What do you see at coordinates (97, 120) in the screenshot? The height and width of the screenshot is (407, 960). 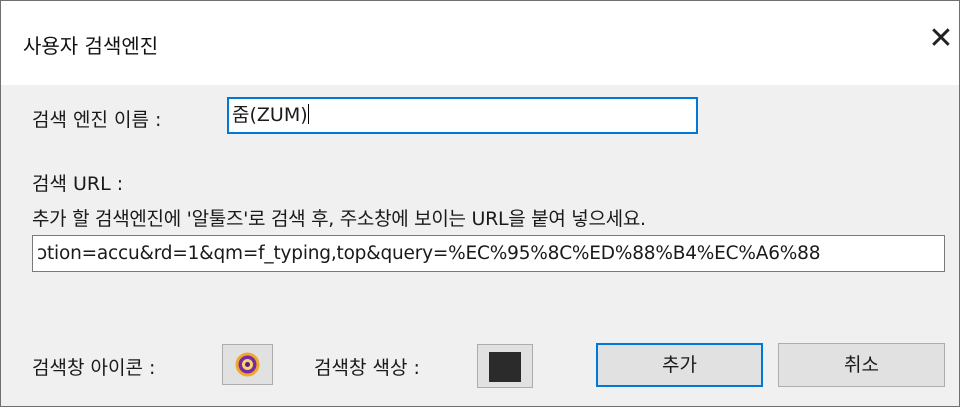 I see `engine-name-label: 검색 엔진 이름 :` at bounding box center [97, 120].